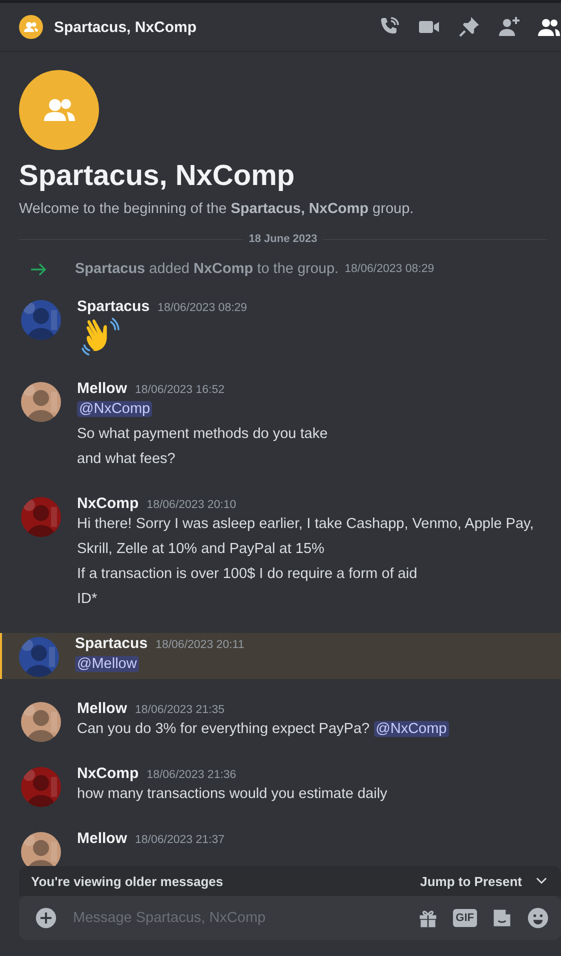 Image resolution: width=561 pixels, height=956 pixels. I want to click on message-text: So what payment methods do you take, so click(202, 434).